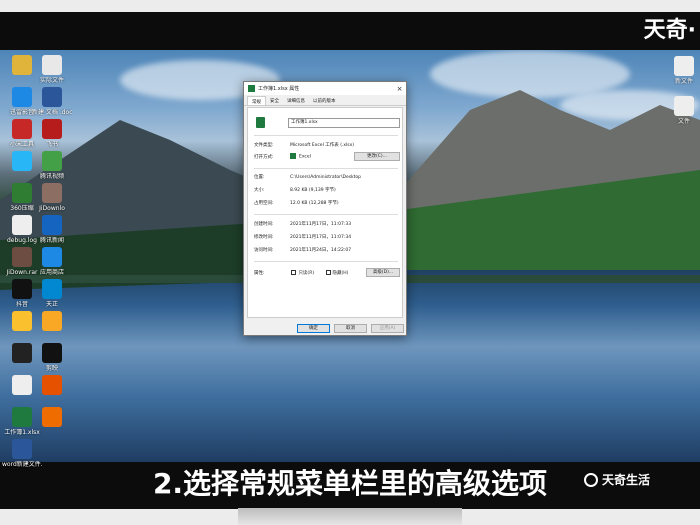 This screenshot has height=525, width=700. I want to click on acrobat-icon, so click(52, 129).